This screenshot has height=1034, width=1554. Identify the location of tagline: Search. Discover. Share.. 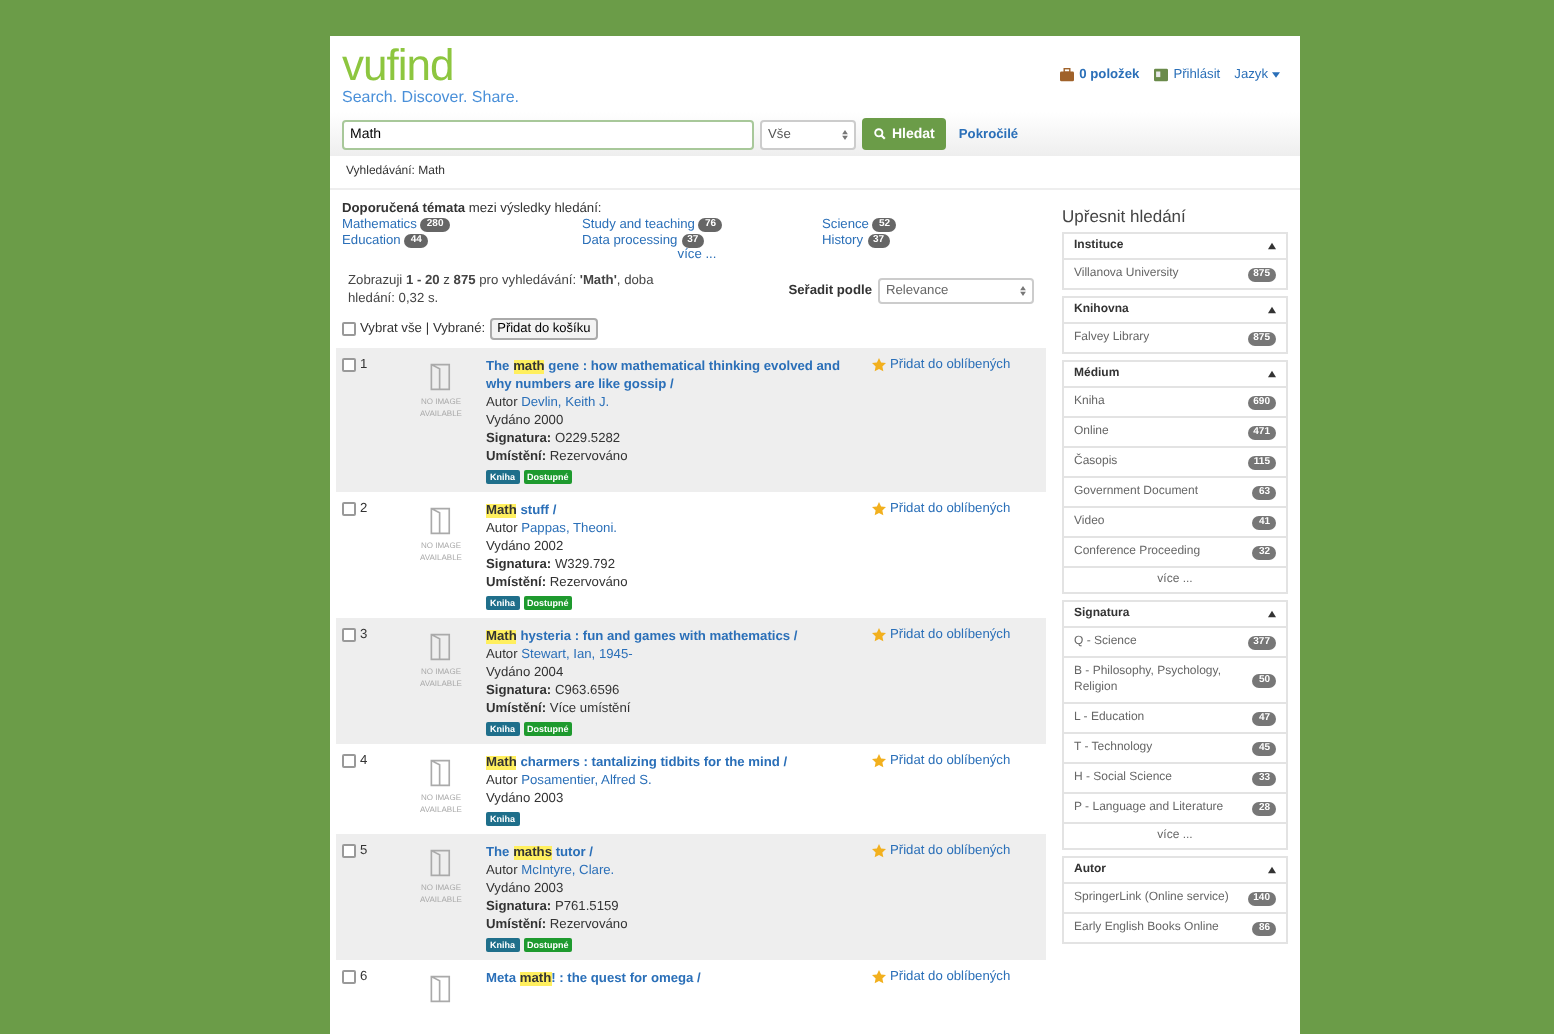
(430, 97).